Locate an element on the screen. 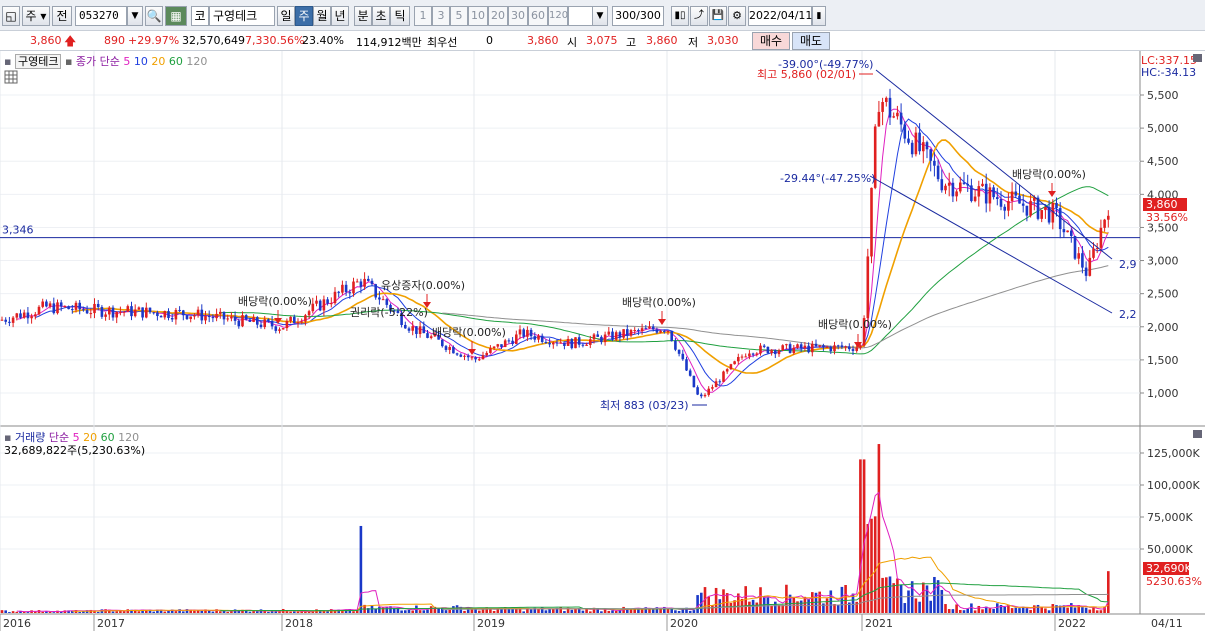 The height and width of the screenshot is (631, 1205). period-second: 초 is located at coordinates (381, 16).